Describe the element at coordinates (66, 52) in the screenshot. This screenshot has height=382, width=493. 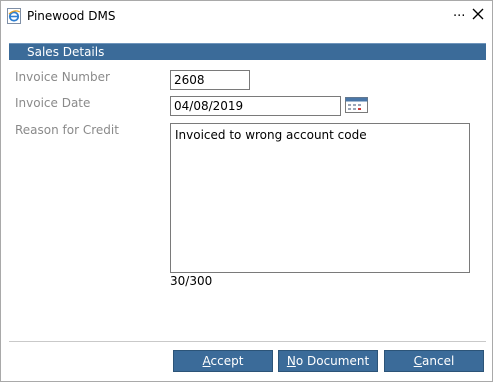
I see `section-title: Sales Details` at that location.